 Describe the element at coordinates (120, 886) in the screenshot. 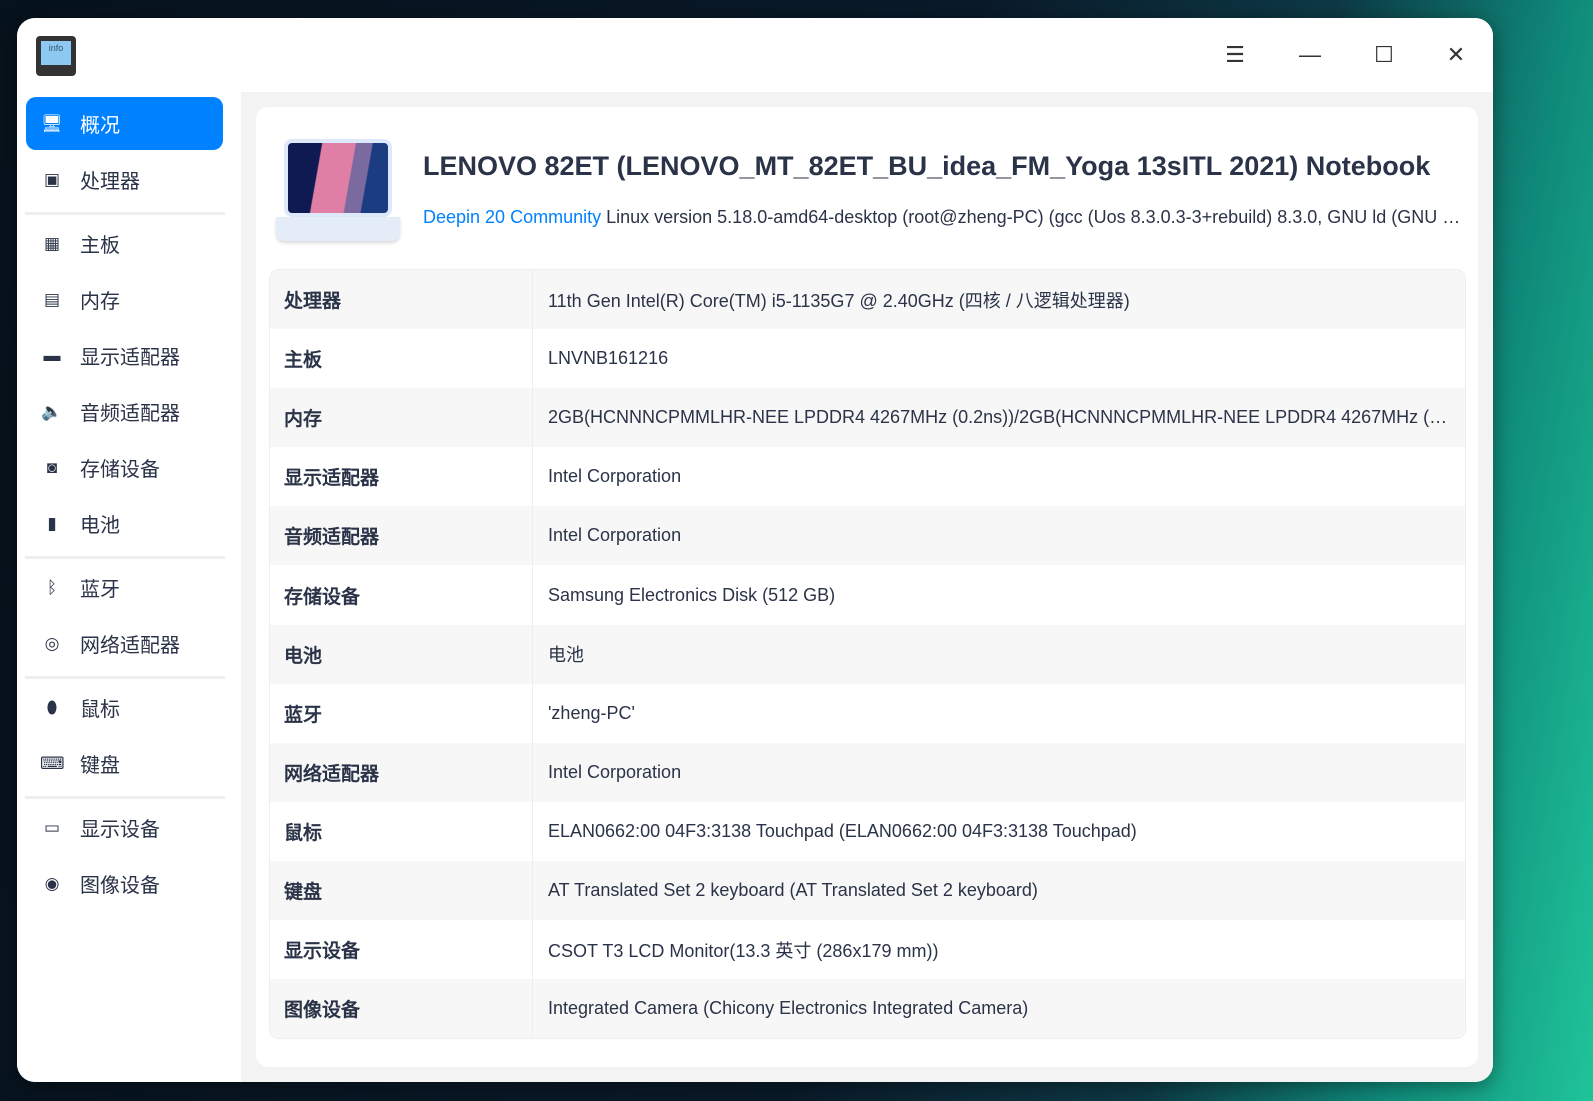

I see `sidebar-item-label: 图像设备` at that location.